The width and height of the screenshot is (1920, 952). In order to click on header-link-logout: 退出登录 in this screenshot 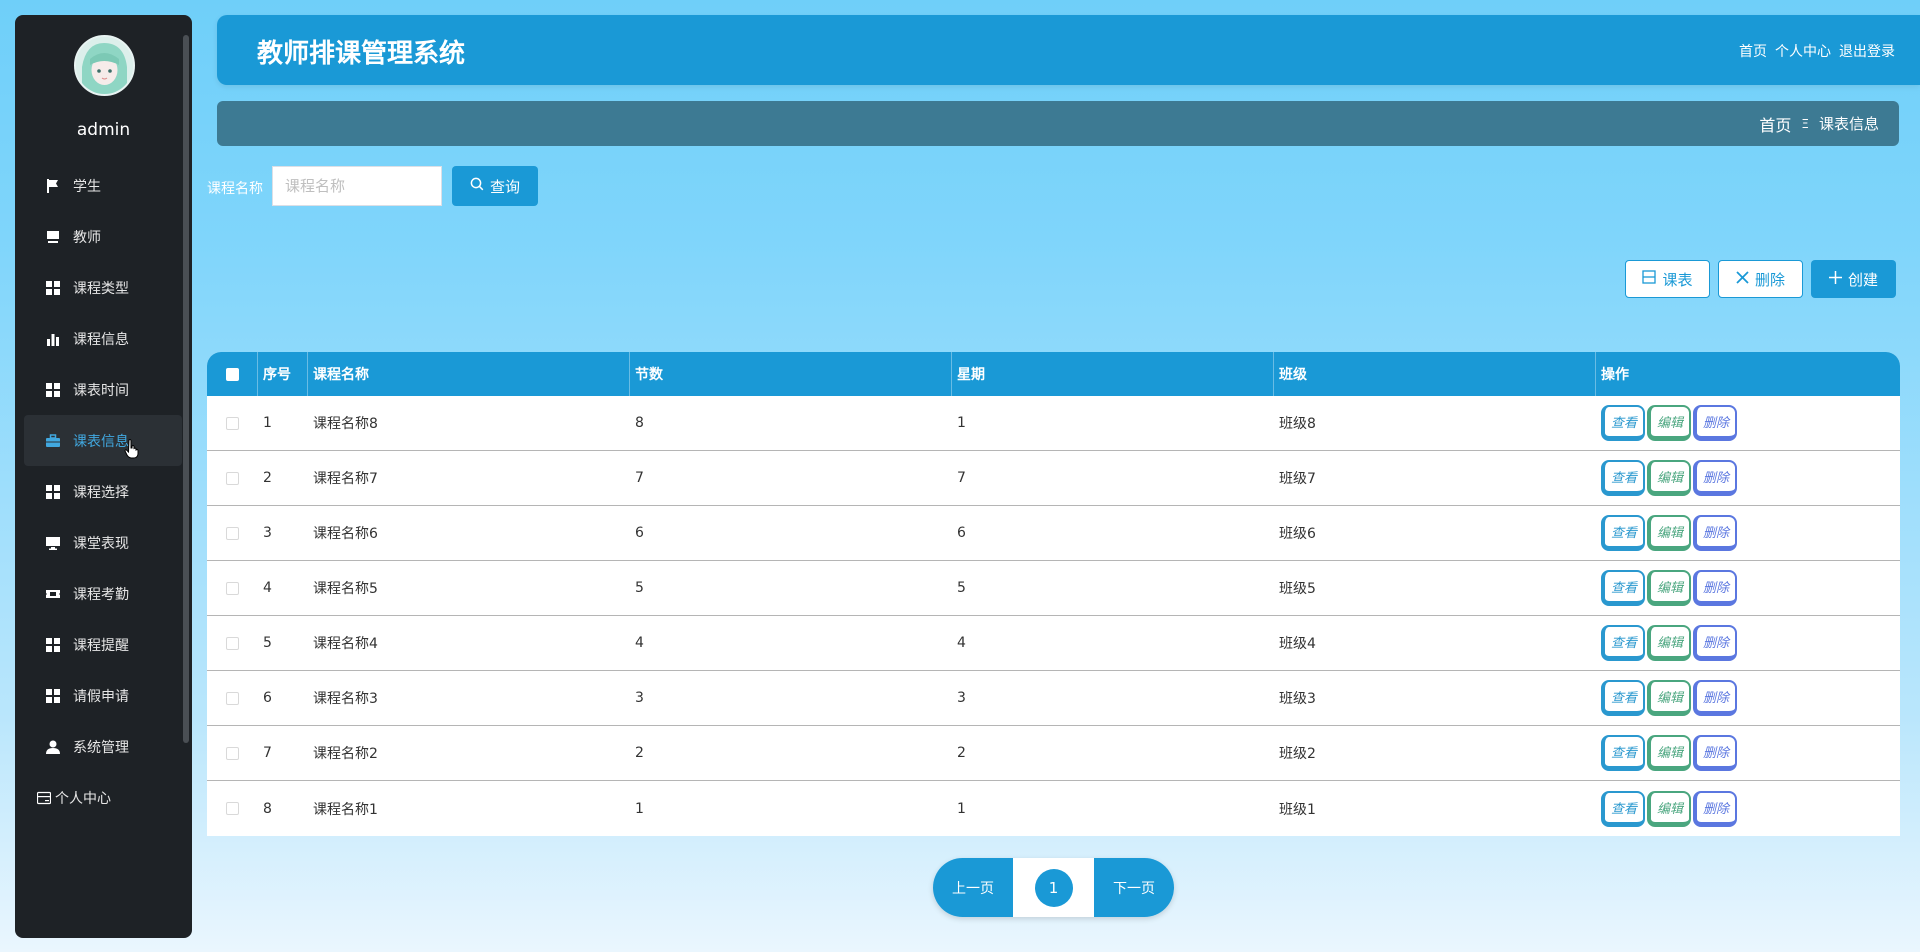, I will do `click(1867, 51)`.